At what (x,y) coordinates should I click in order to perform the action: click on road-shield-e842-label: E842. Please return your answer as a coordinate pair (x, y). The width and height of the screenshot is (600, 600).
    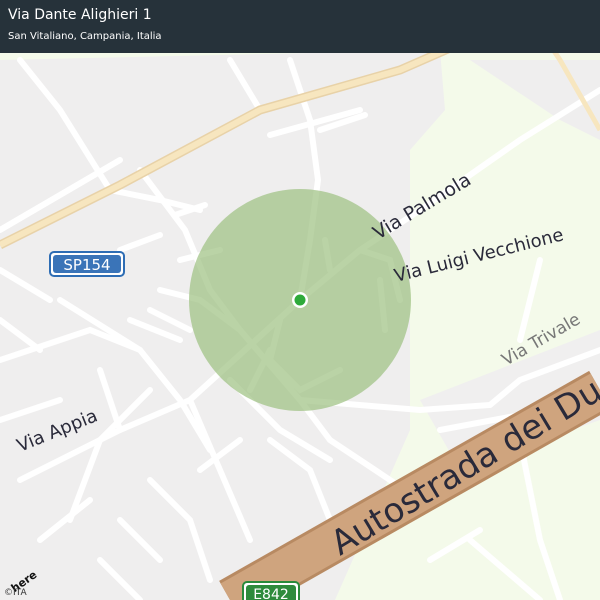
    Looking at the image, I should click on (271, 593).